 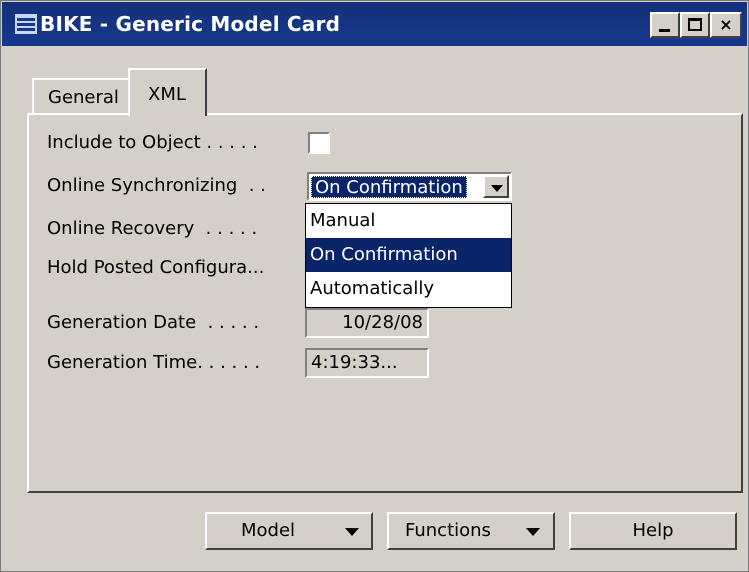 I want to click on tab-xml-label: XML, so click(x=167, y=94).